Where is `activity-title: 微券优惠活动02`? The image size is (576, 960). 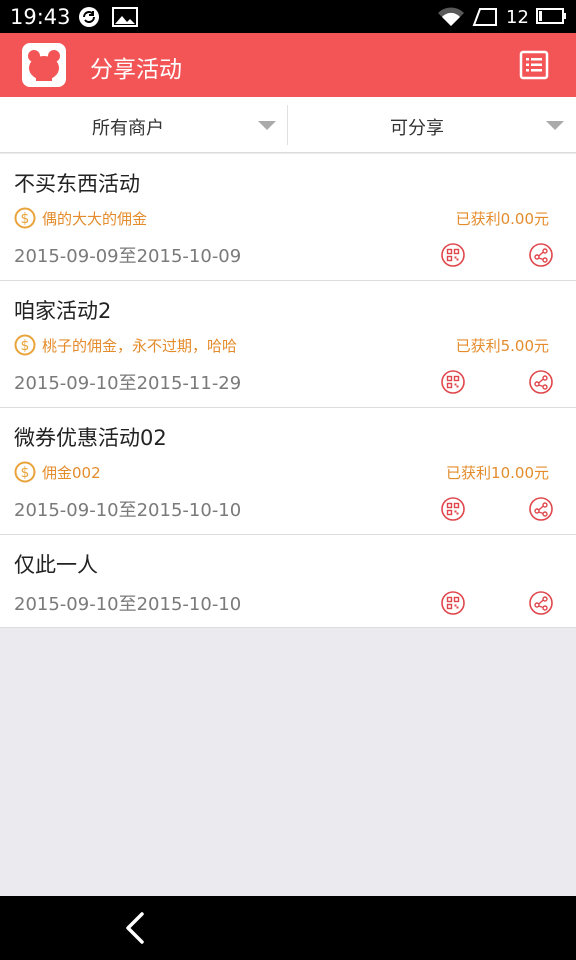 activity-title: 微券优惠活动02 is located at coordinates (90, 438).